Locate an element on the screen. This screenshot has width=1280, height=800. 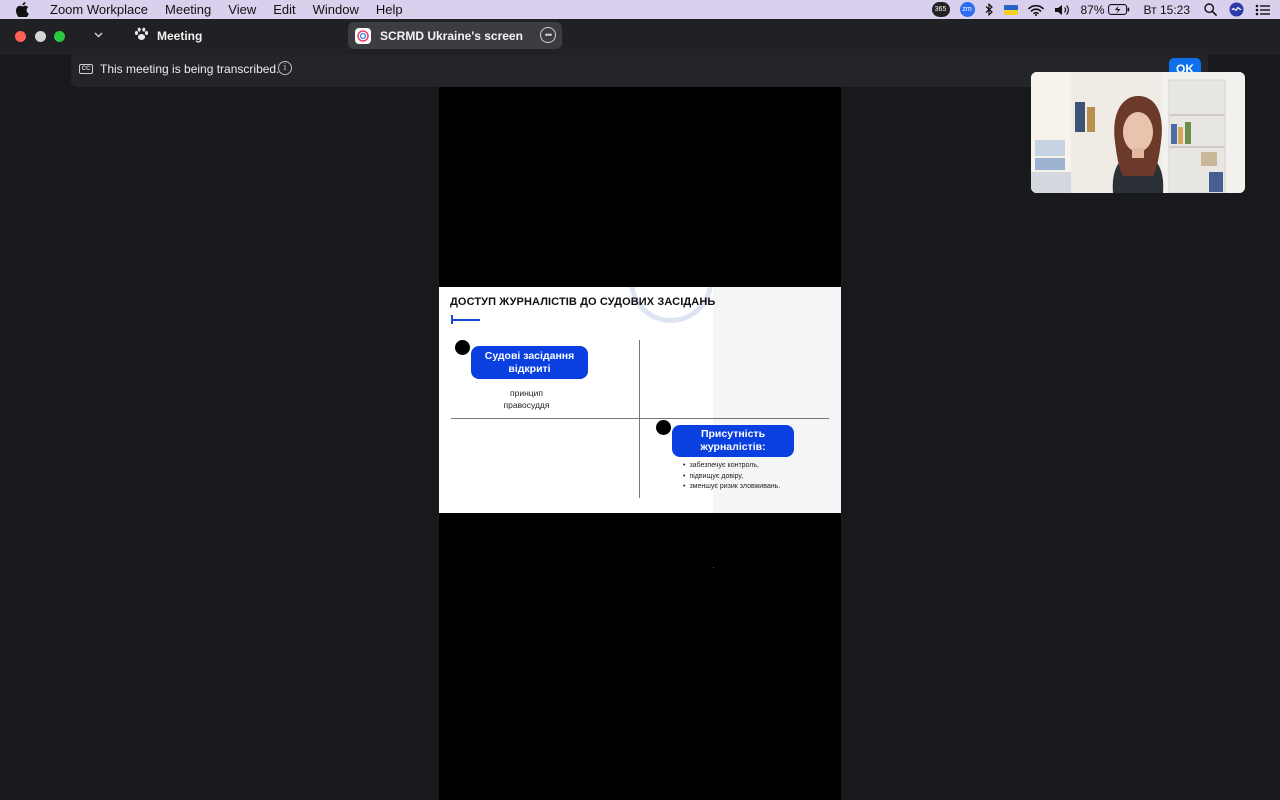
wifi-icon is located at coordinates (1035, 10).